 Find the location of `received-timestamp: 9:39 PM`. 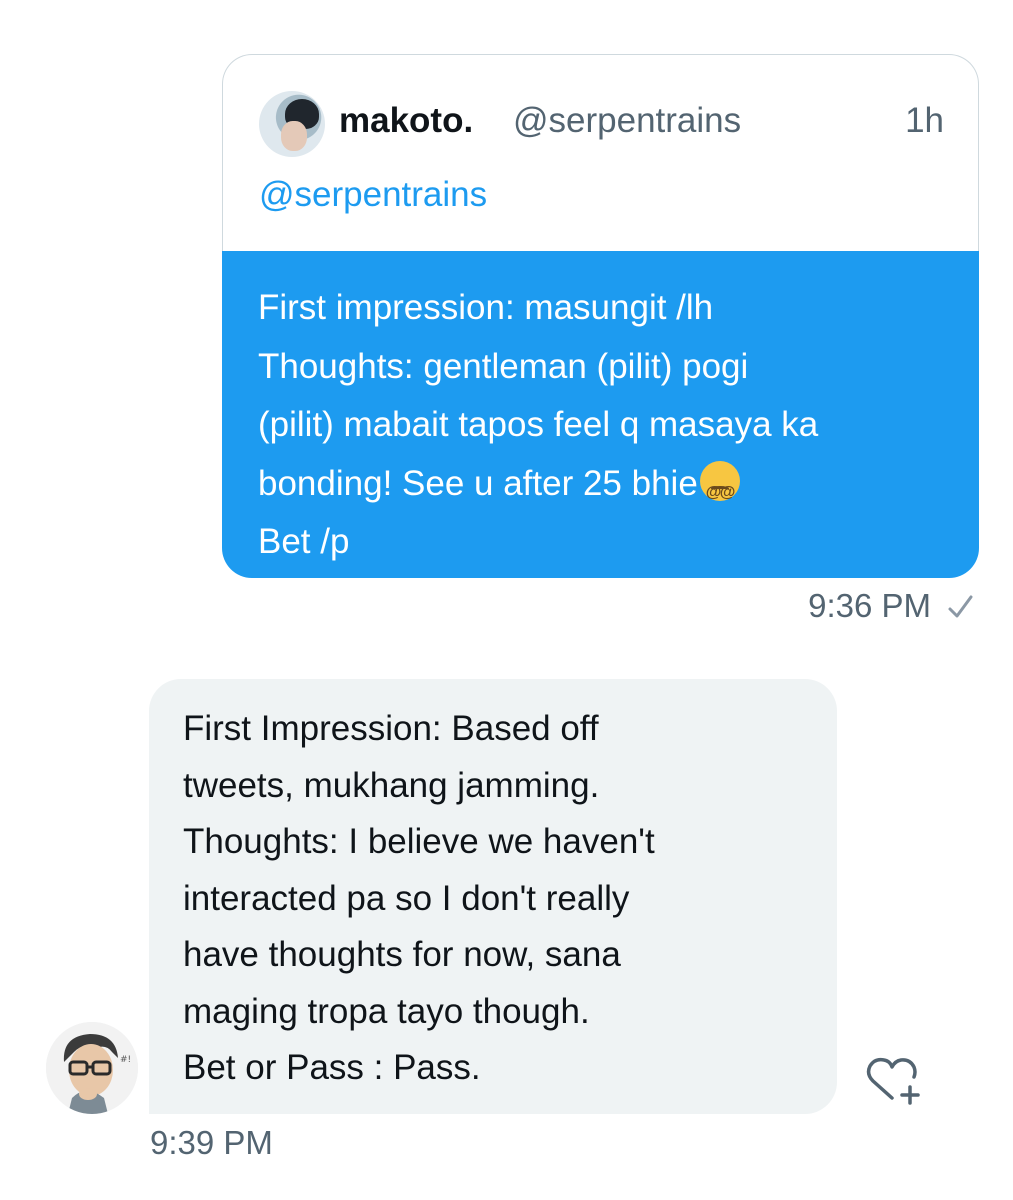

received-timestamp: 9:39 PM is located at coordinates (211, 1142).